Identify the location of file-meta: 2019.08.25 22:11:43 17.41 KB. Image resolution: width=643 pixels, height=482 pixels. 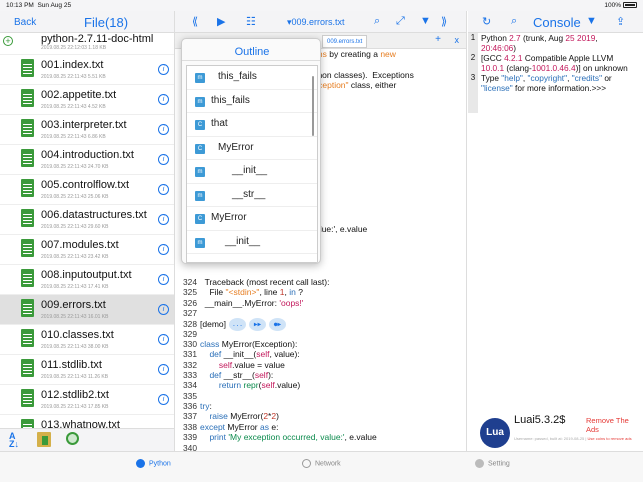
(75, 287).